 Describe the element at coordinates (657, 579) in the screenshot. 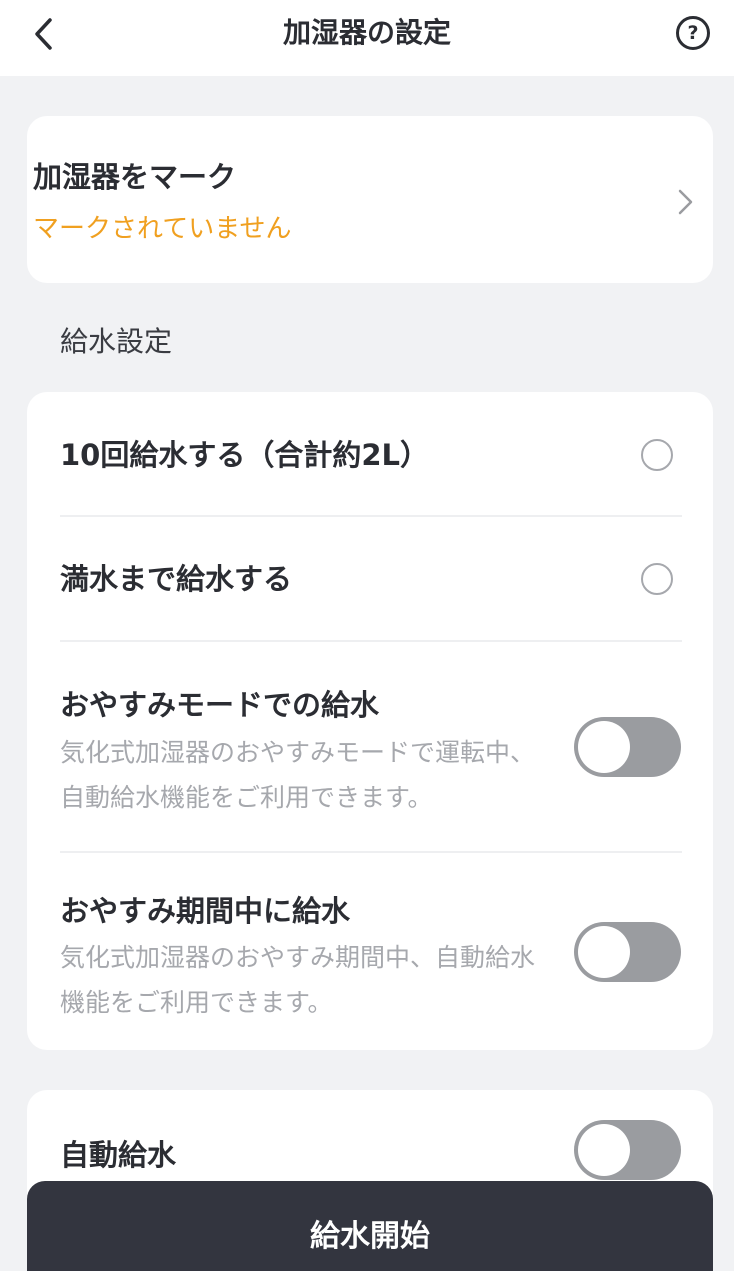

I see `option-full-tank-radio` at that location.